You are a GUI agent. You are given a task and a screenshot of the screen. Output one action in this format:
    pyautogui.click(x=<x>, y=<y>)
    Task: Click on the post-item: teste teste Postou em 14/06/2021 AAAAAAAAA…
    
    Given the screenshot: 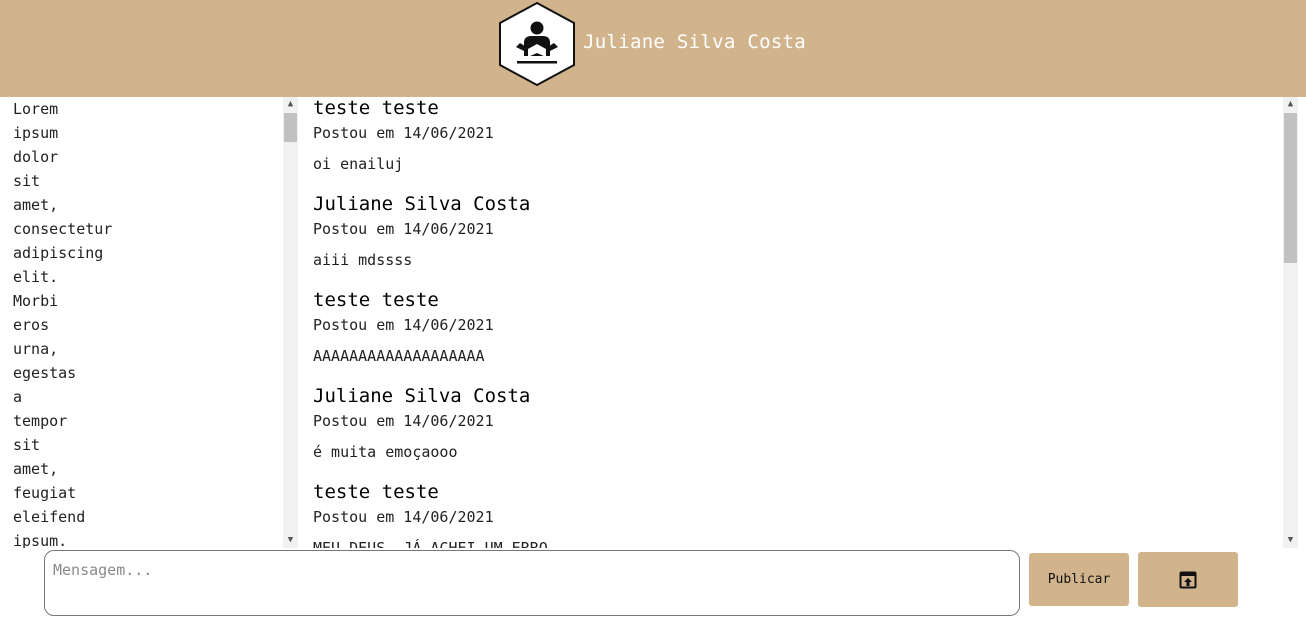 What is the action you would take?
    pyautogui.click(x=793, y=337)
    